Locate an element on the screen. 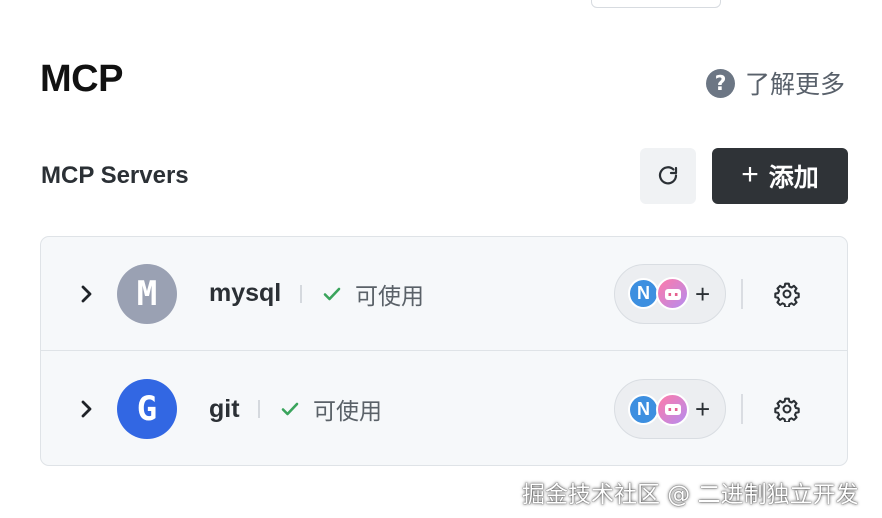 Image resolution: width=882 pixels, height=518 pixels. add-button-label: 添加 is located at coordinates (793, 177).